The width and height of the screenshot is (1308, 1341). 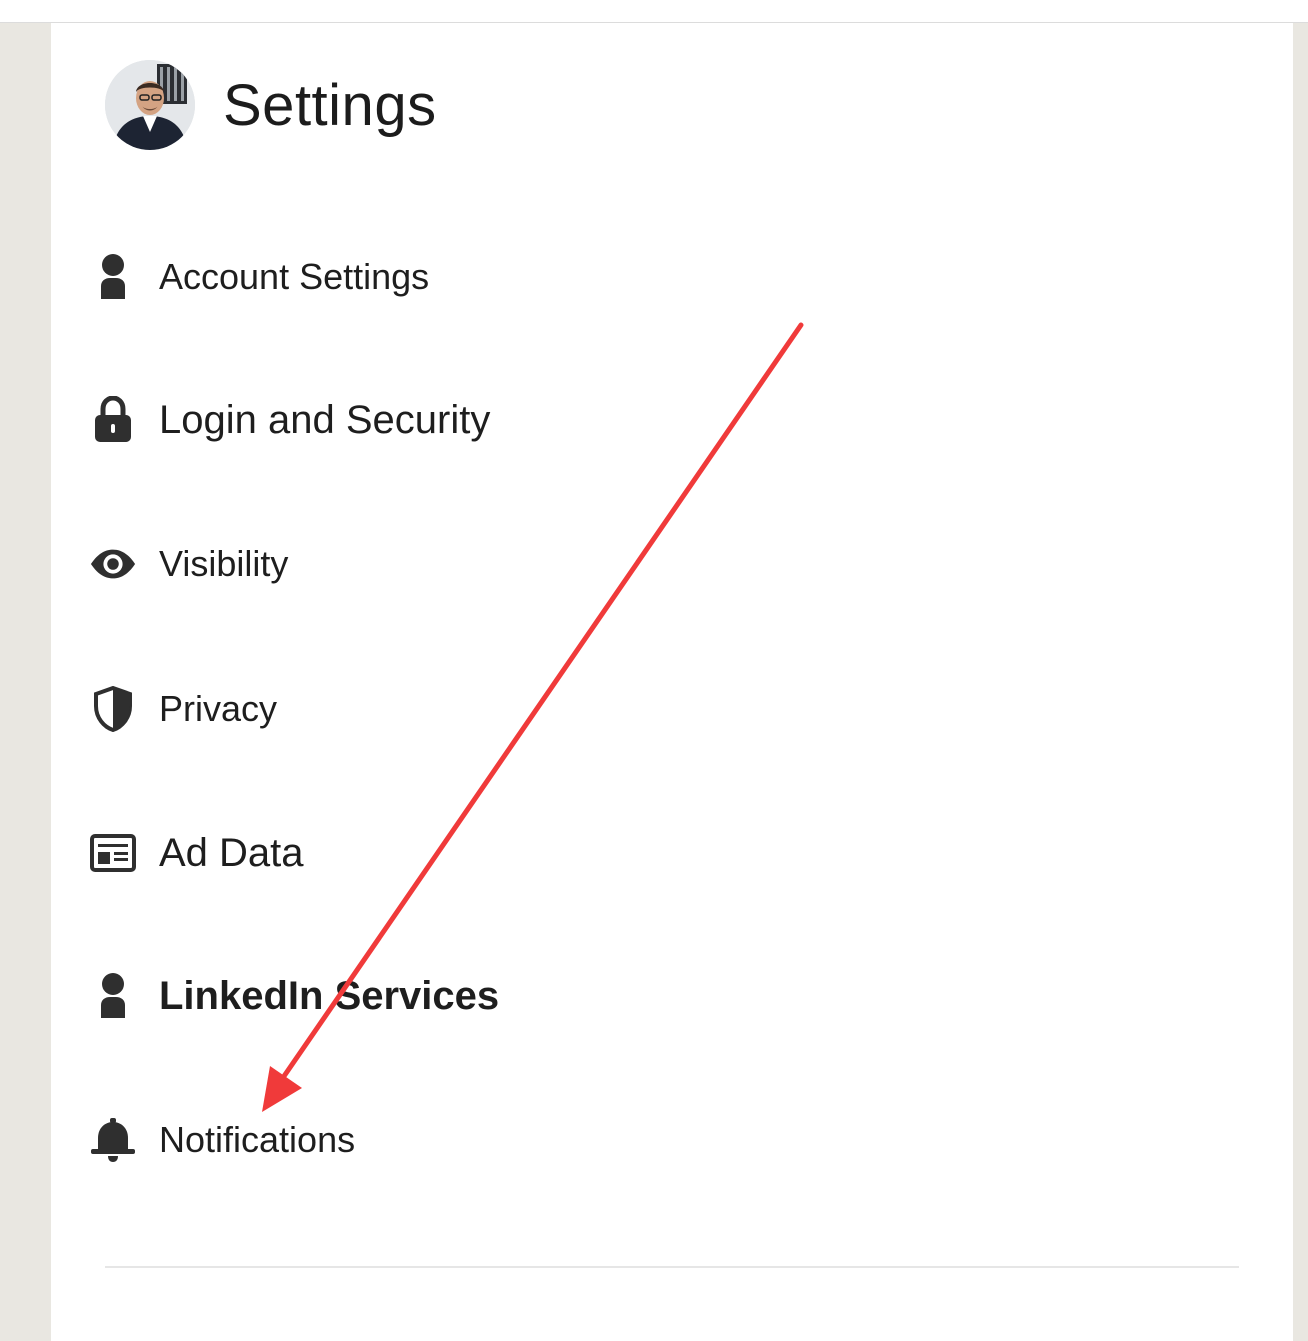 I want to click on avatar-photo-icon, so click(x=150, y=105).